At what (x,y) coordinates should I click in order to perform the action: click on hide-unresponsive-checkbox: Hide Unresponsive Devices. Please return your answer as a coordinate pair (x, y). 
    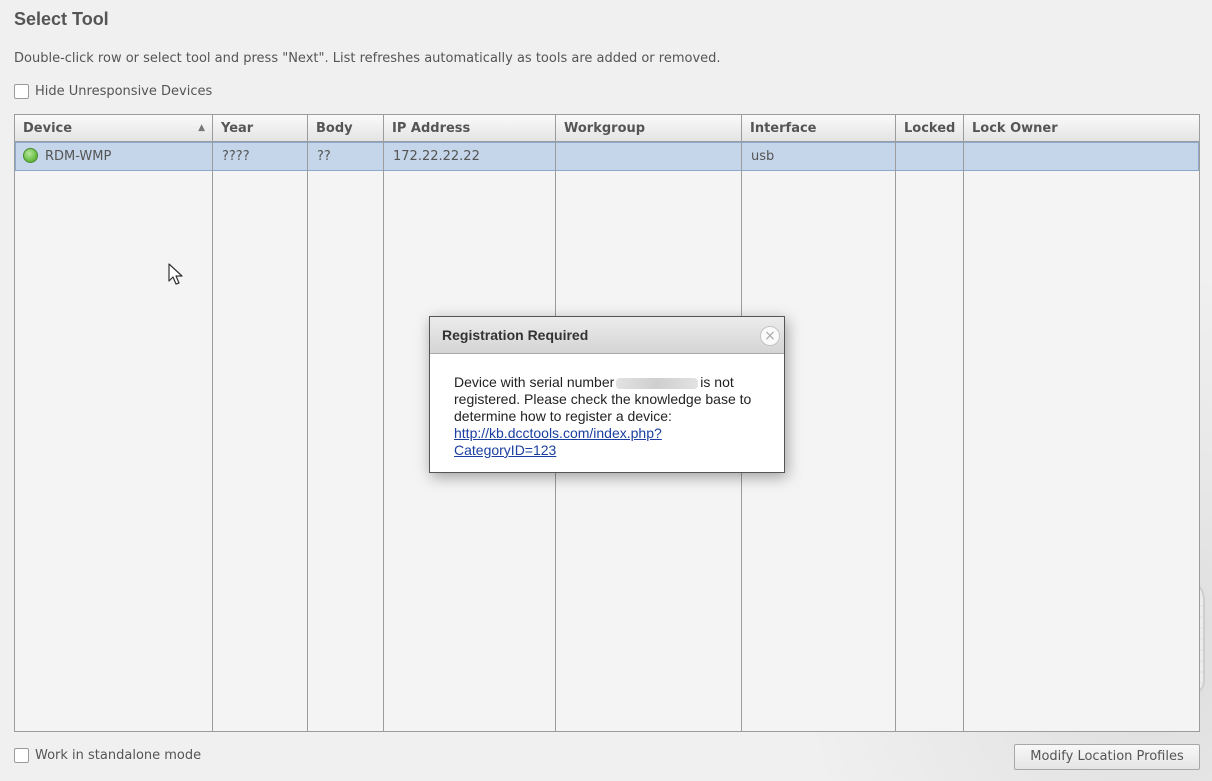
    Looking at the image, I should click on (113, 91).